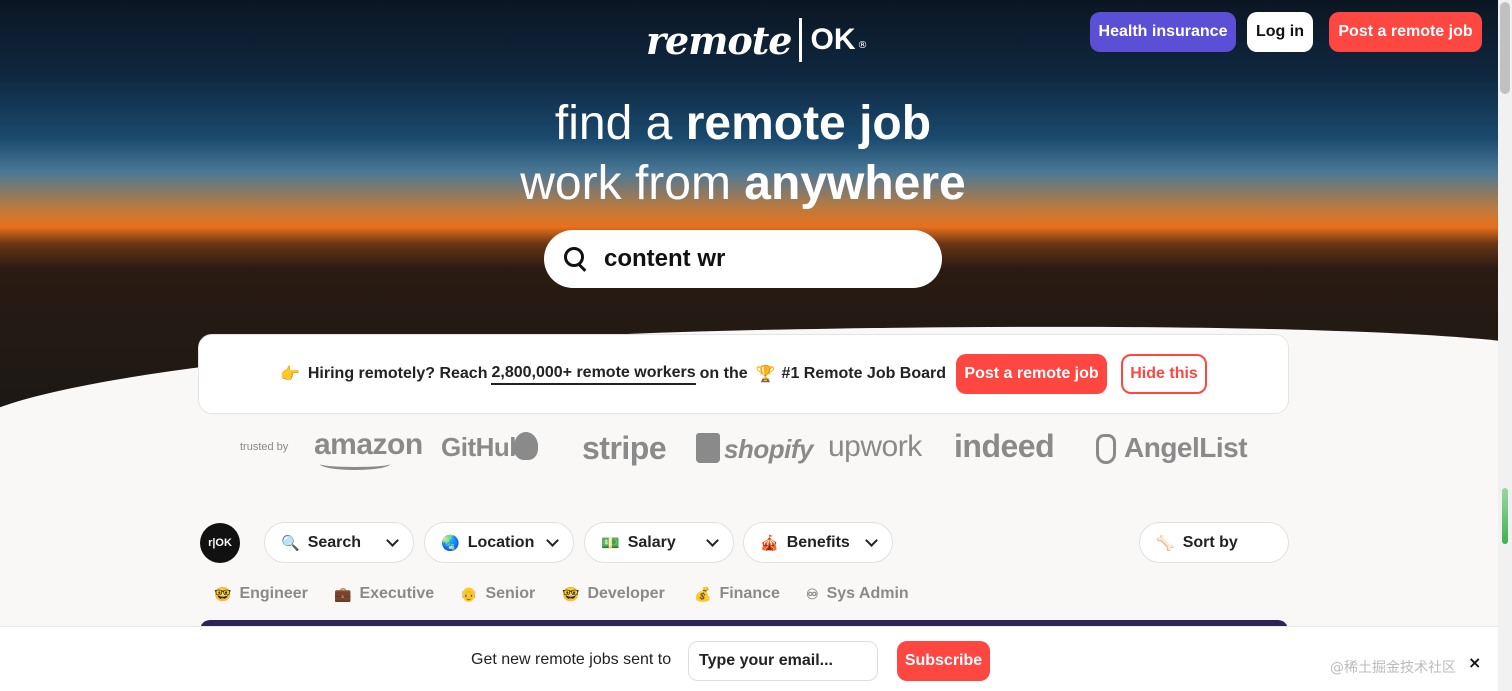 The image size is (1512, 691). I want to click on tag-label: Executive, so click(397, 593).